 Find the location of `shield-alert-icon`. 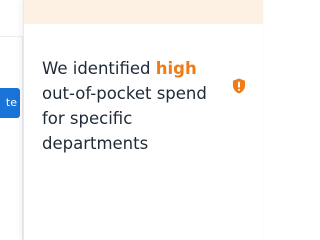

shield-alert-icon is located at coordinates (239, 86).